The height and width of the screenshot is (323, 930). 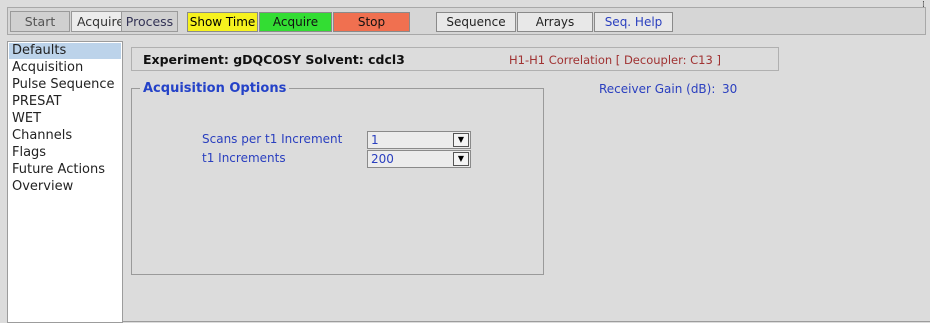 What do you see at coordinates (476, 22) in the screenshot?
I see `sequence-button: Sequence` at bounding box center [476, 22].